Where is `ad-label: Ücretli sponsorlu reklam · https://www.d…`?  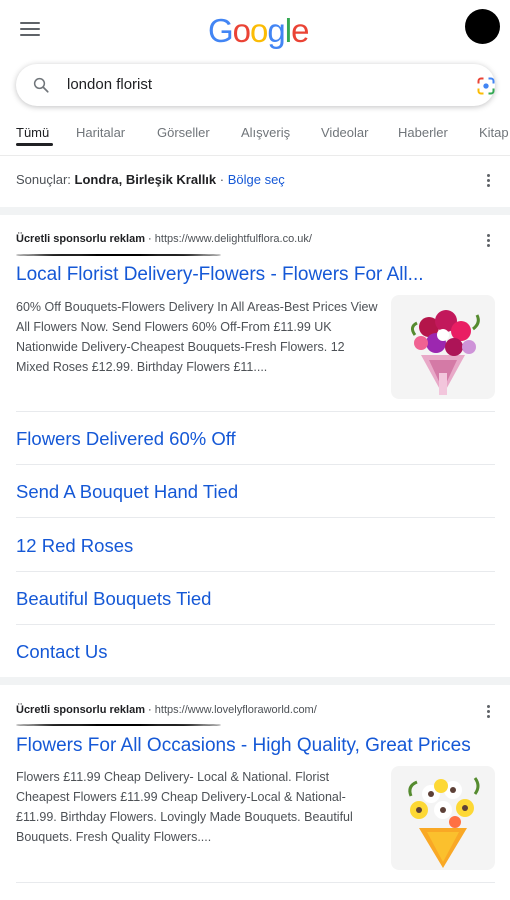
ad-label: Ücretli sponsorlu reklam · https://www.d… is located at coordinates (164, 239).